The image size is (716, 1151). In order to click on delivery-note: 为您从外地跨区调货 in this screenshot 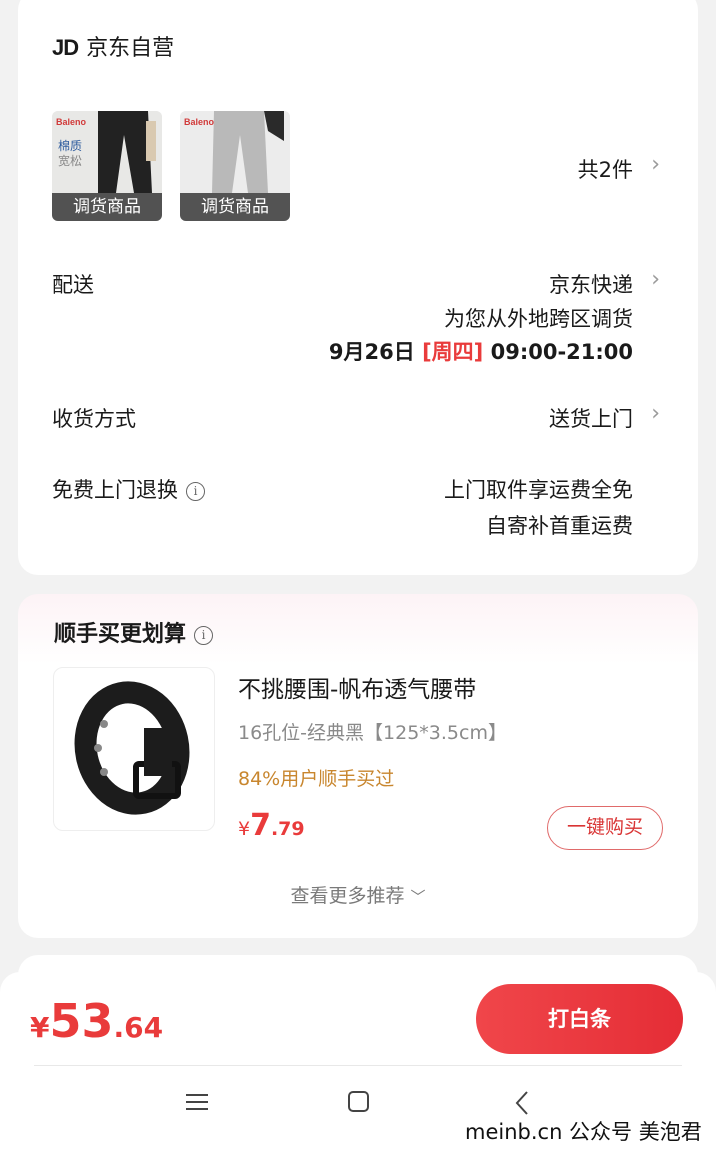, I will do `click(538, 319)`.